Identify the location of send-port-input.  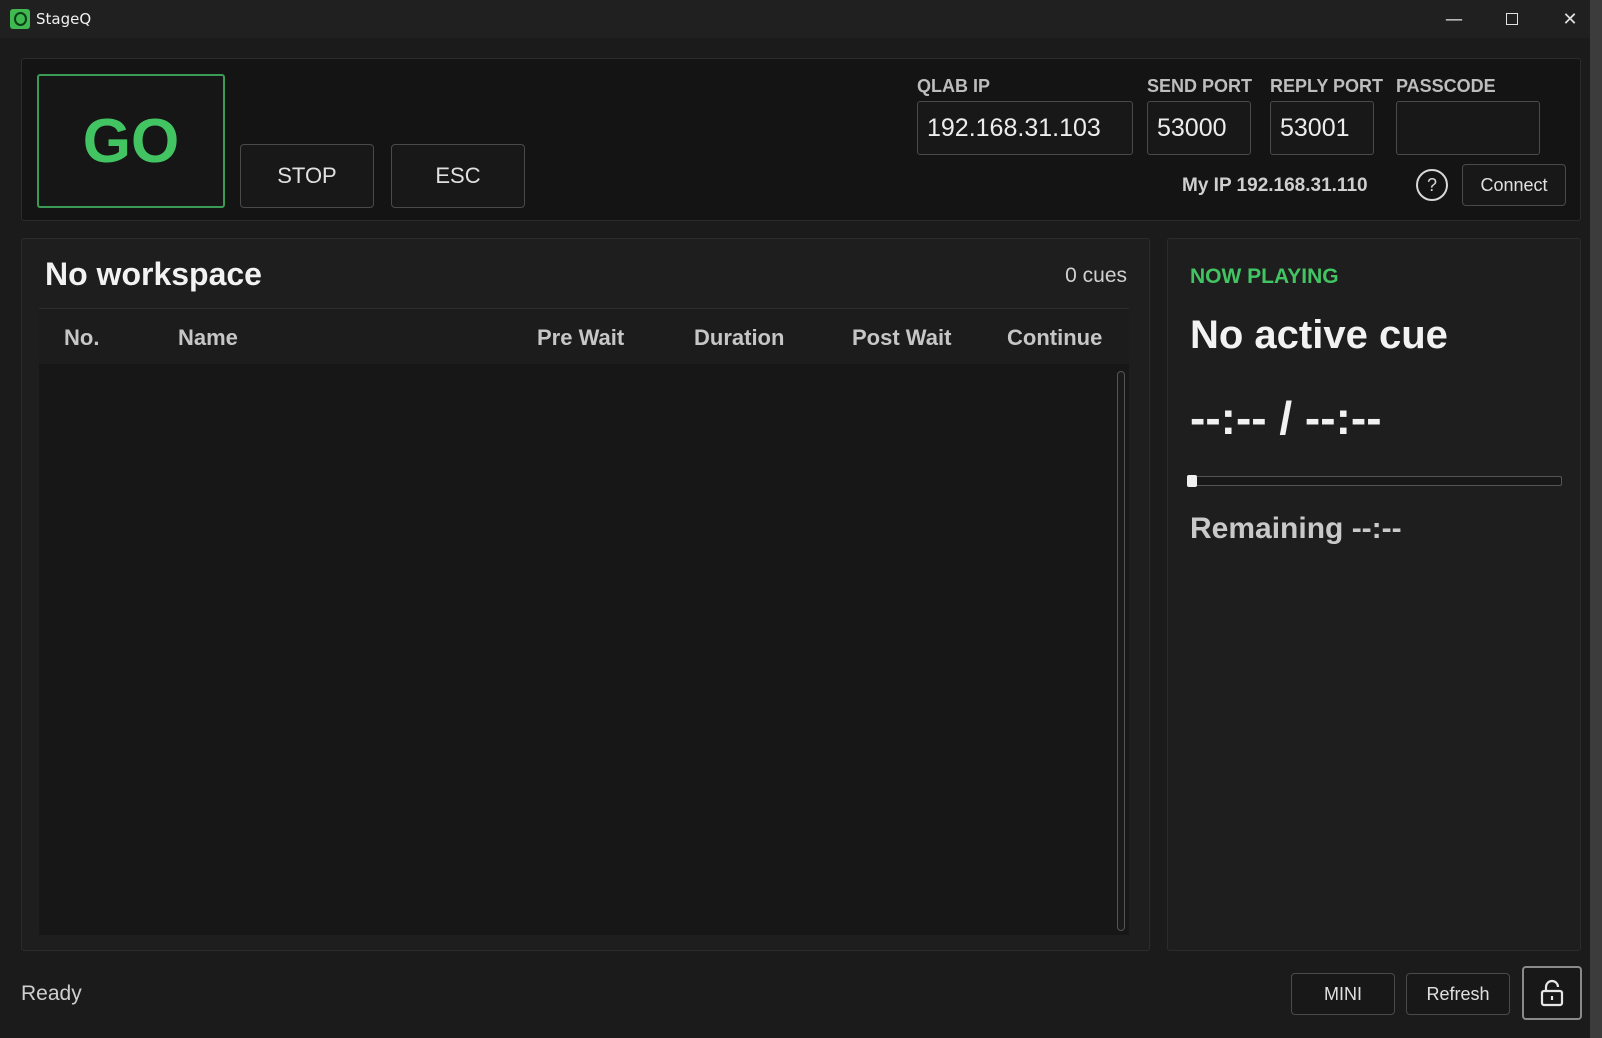
(1199, 128).